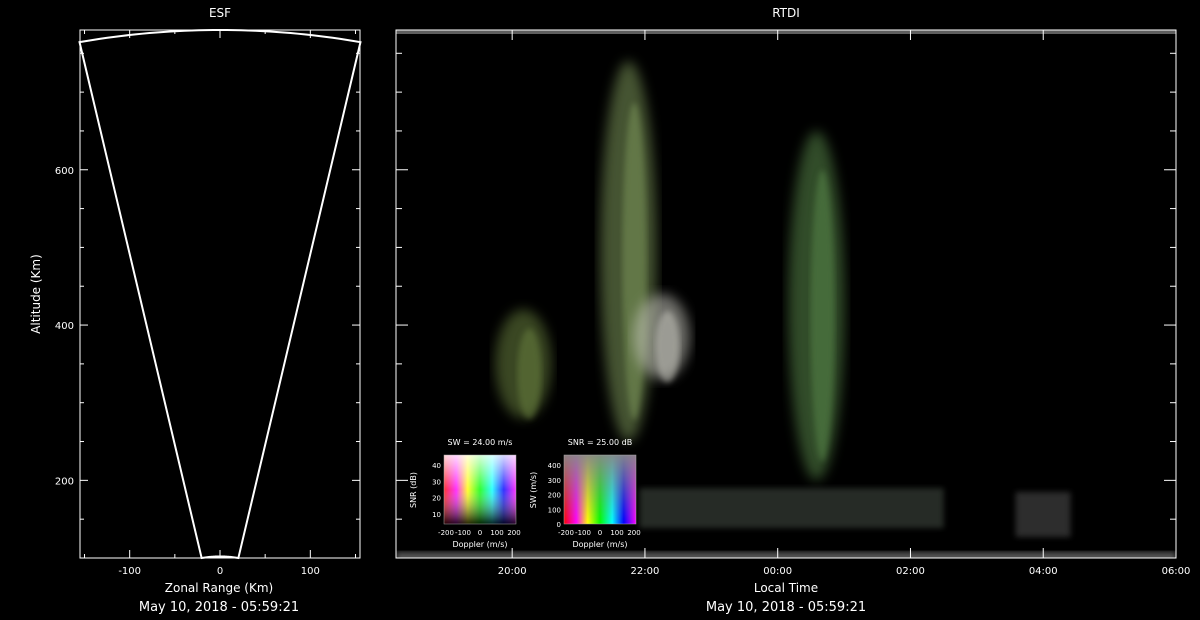 This screenshot has width=1200, height=620. Describe the element at coordinates (512, 571) in the screenshot. I see `rtdi-xtick-label: 20:00` at that location.